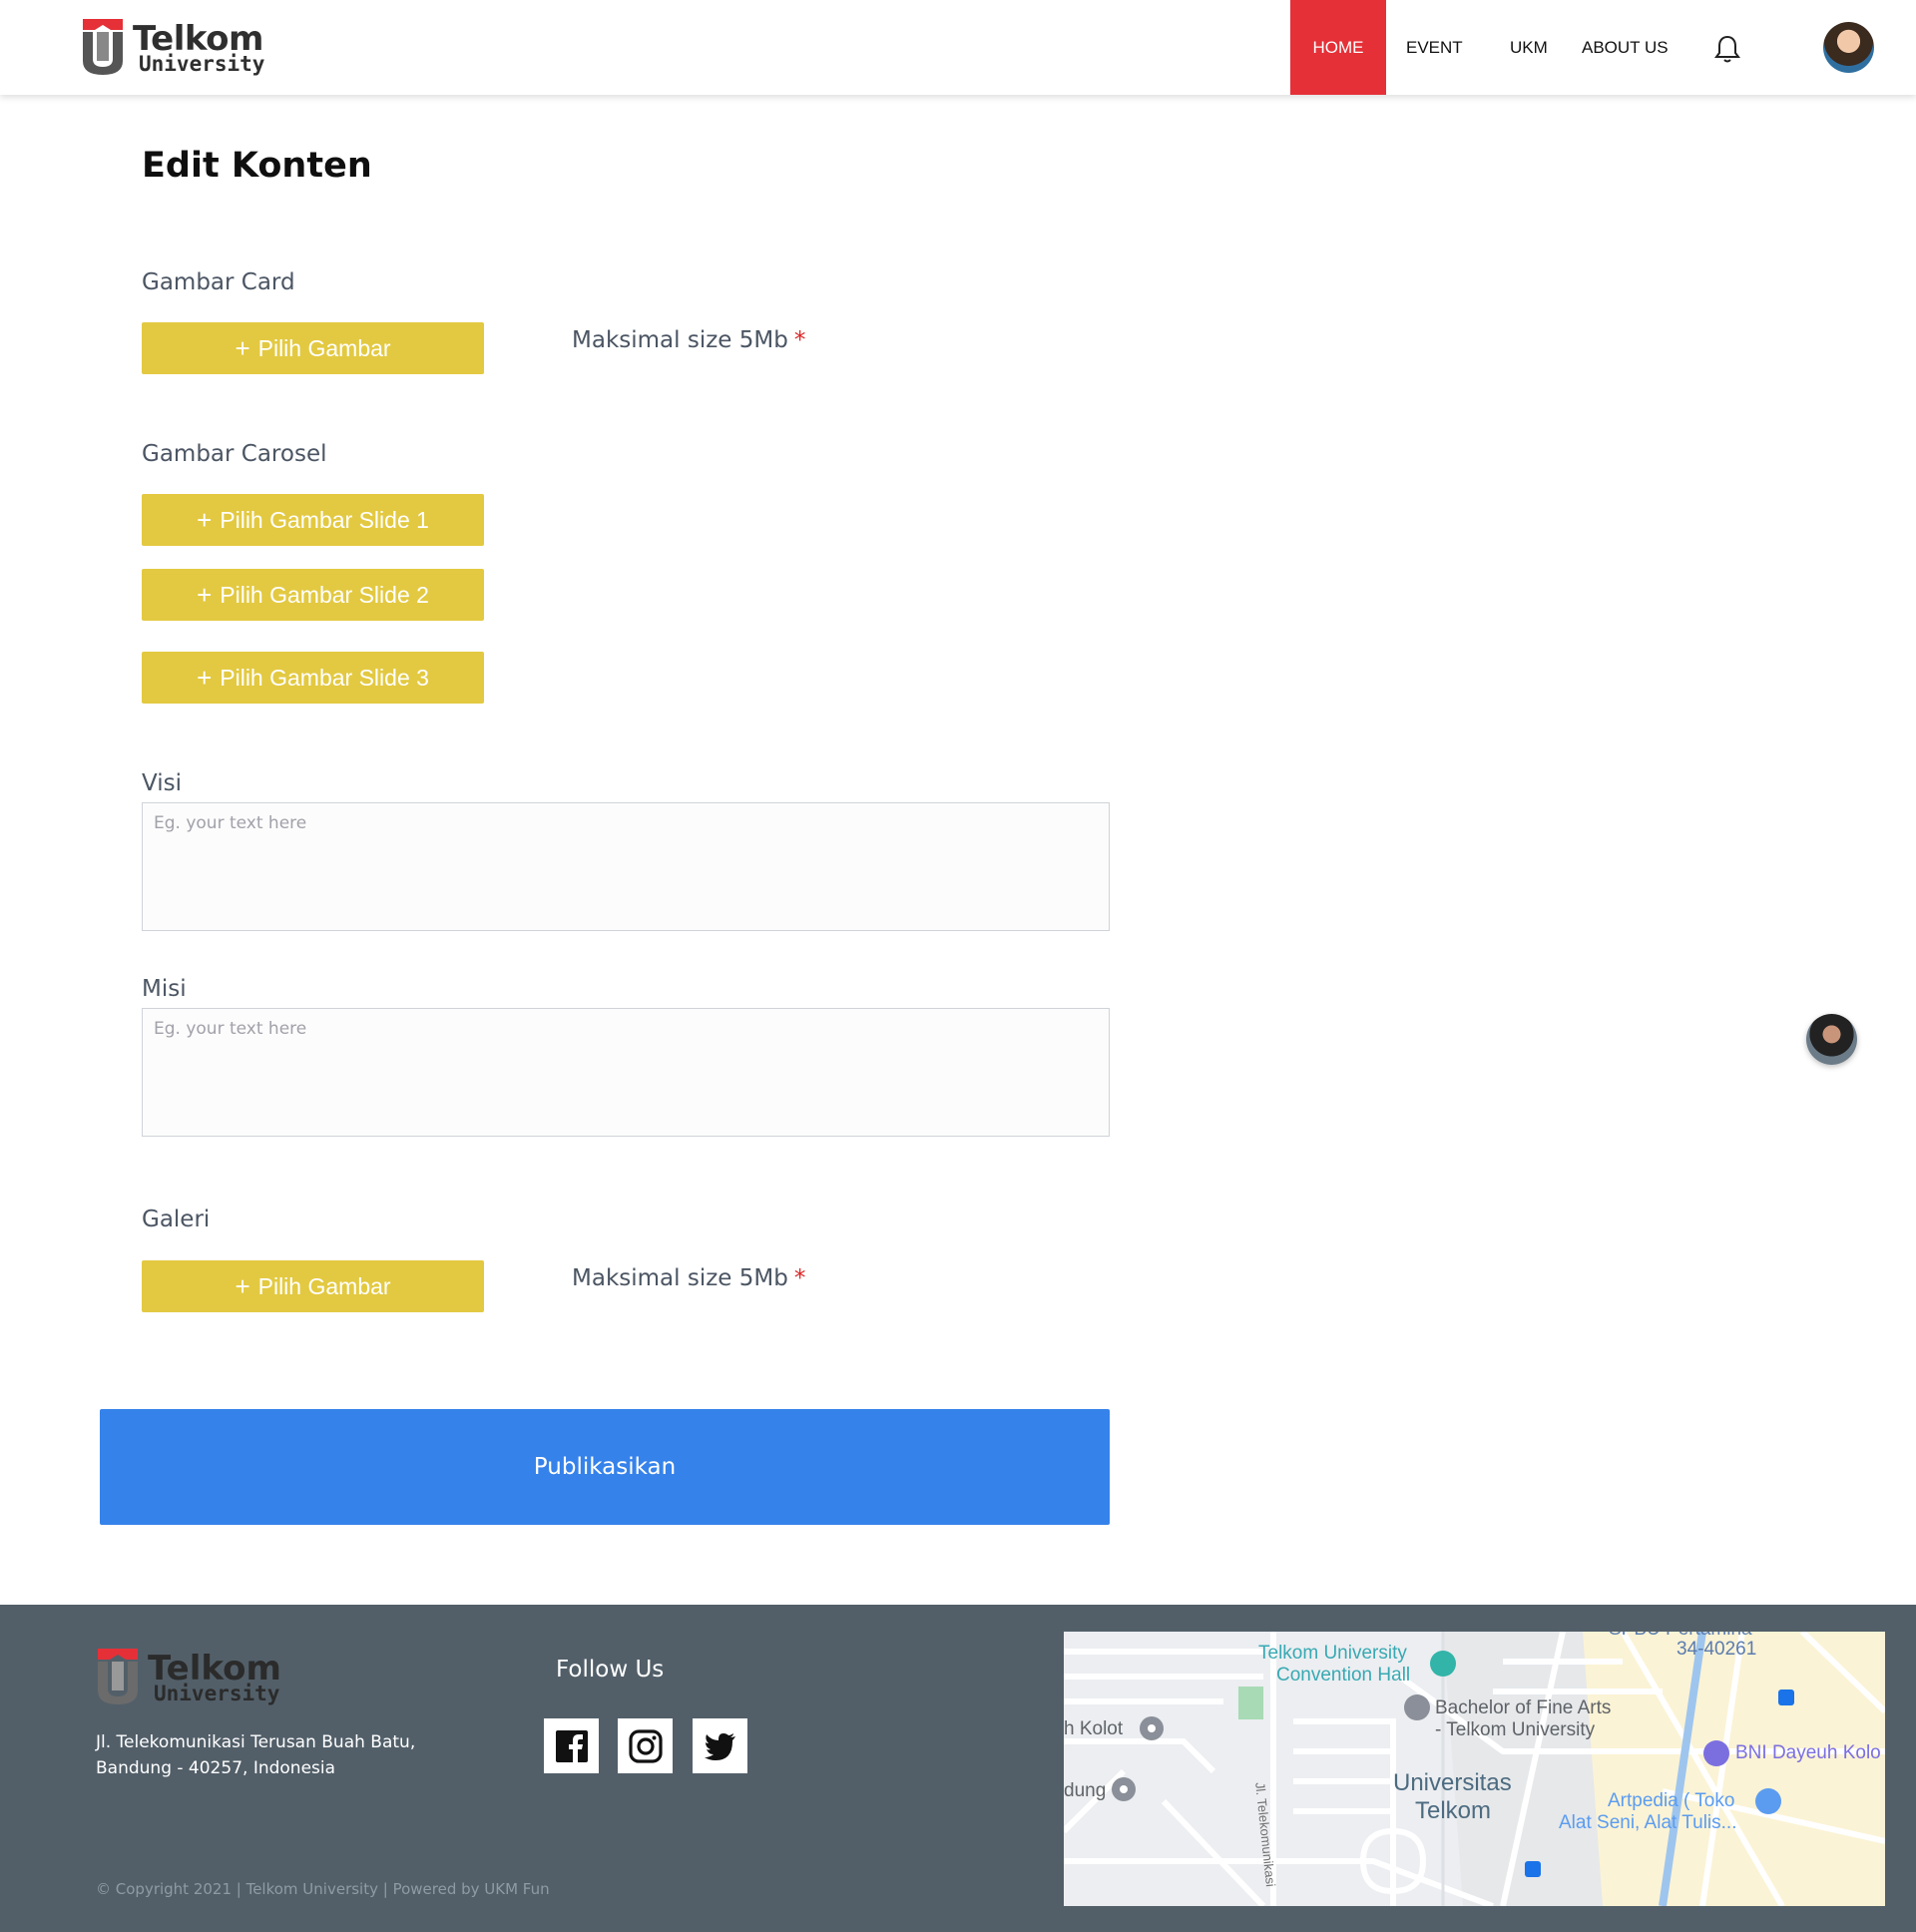 Image resolution: width=1916 pixels, height=1932 pixels. I want to click on follow-us-heading: Follow Us, so click(610, 1670).